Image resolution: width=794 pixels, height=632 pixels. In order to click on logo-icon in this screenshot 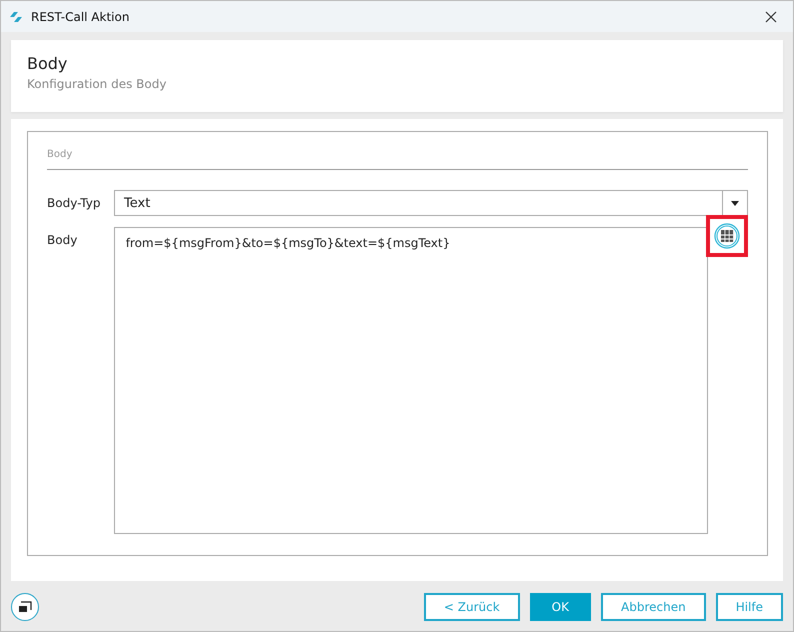, I will do `click(16, 16)`.